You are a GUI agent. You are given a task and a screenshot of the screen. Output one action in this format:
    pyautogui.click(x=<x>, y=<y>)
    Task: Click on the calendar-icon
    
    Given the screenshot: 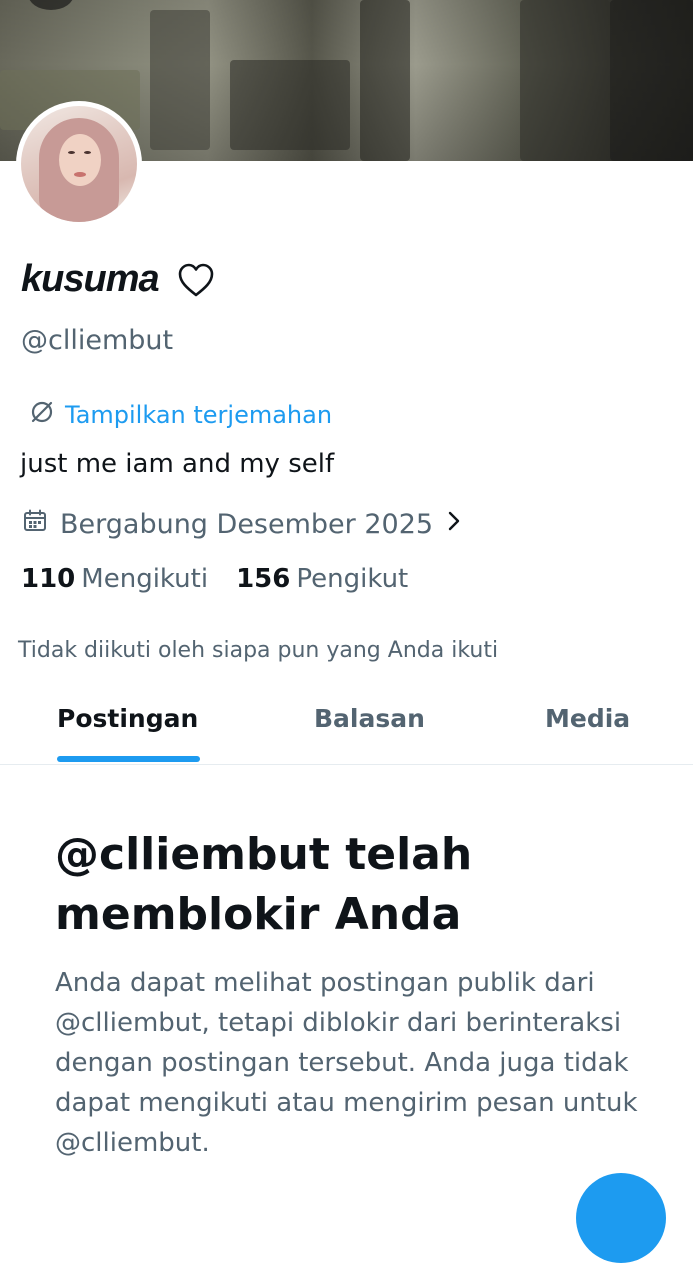 What is the action you would take?
    pyautogui.click(x=35, y=524)
    